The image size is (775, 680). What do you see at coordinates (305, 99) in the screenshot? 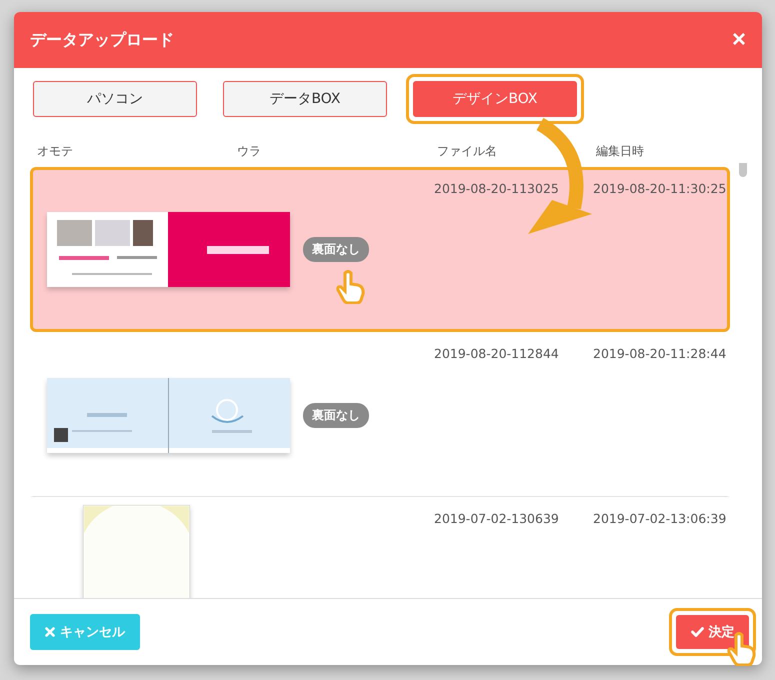
I see `source-tab: データBOX` at bounding box center [305, 99].